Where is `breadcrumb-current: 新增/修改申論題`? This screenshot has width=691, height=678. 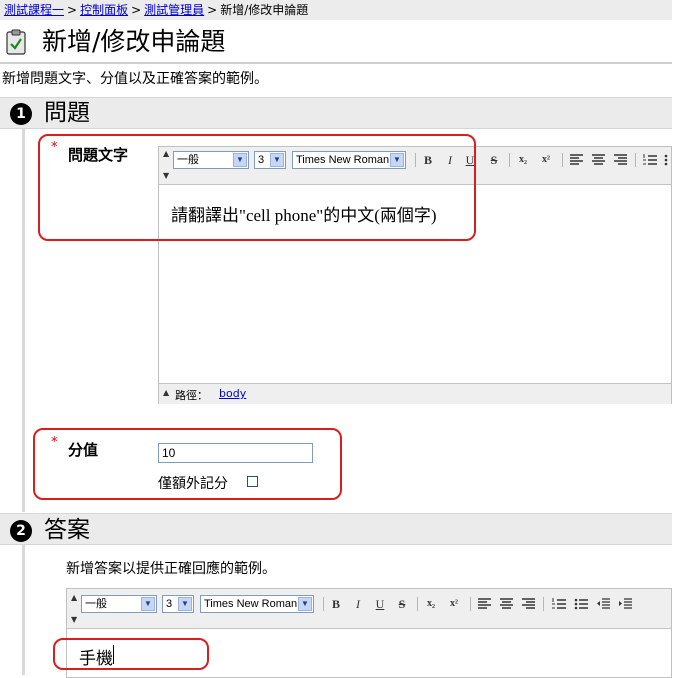 breadcrumb-current: 新增/修改申論題 is located at coordinates (264, 10).